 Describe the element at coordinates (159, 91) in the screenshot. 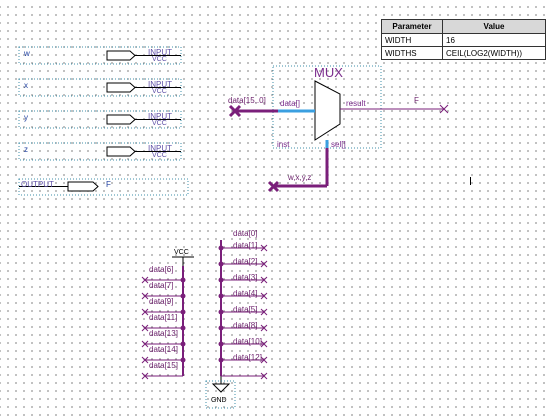

I see `input-x-vcc: VCC` at that location.